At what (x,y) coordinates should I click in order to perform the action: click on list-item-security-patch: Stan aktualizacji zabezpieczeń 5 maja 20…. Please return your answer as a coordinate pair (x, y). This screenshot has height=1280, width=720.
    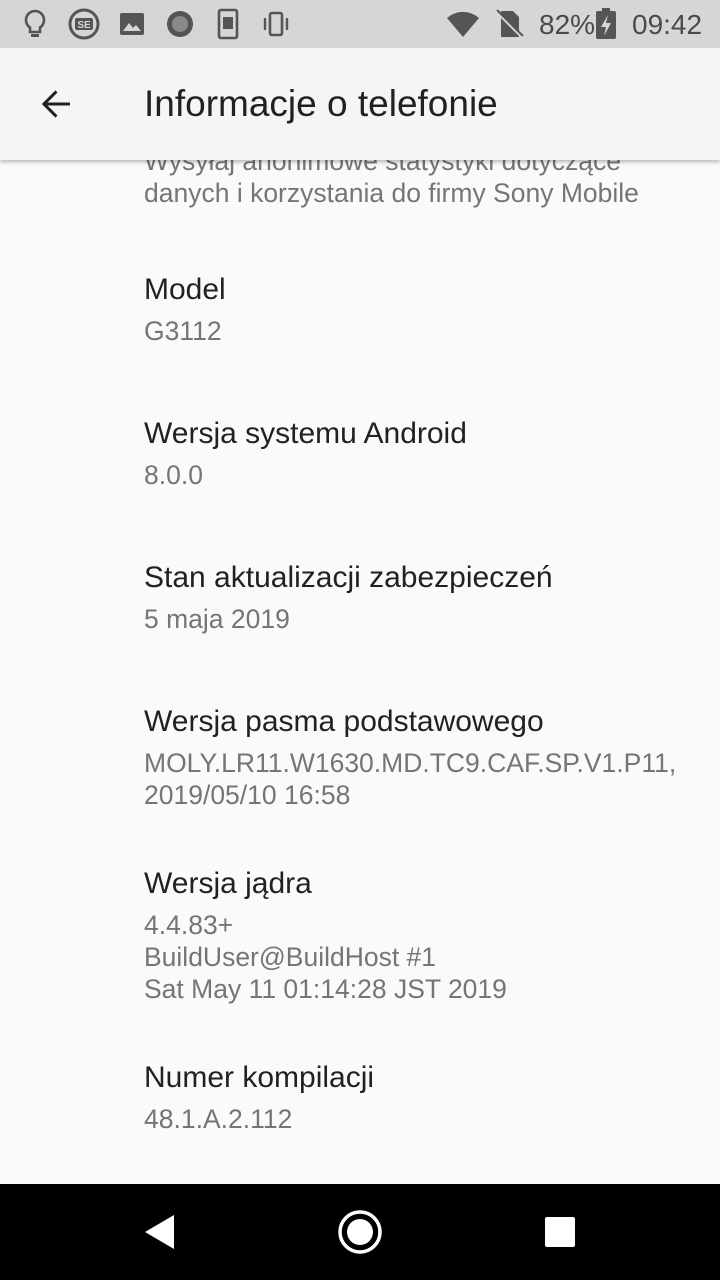
    Looking at the image, I should click on (360, 597).